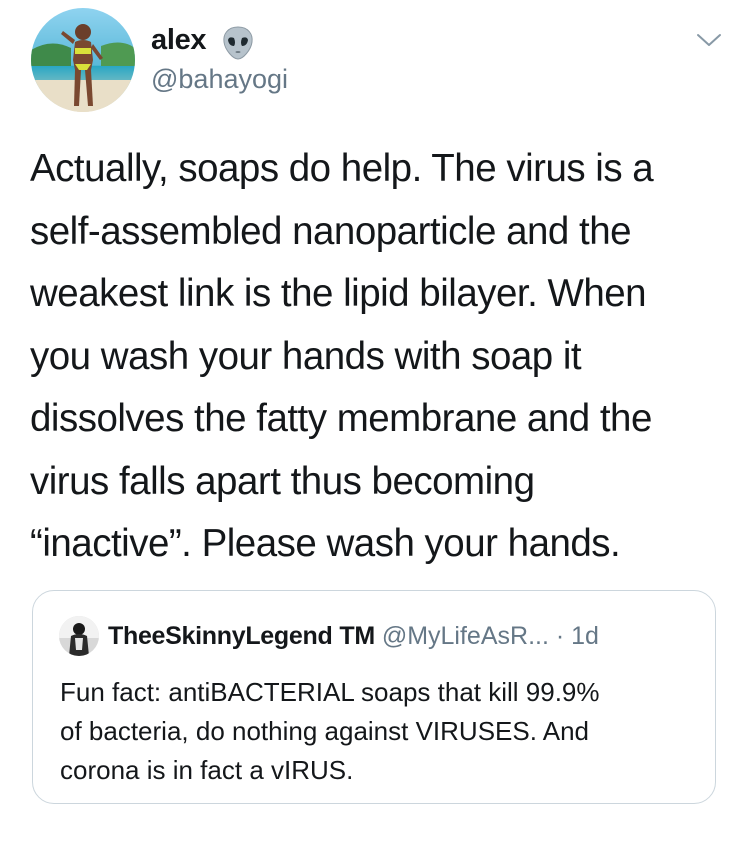  What do you see at coordinates (282, 481) in the screenshot?
I see `tweet-line: virus falls apart thus becoming` at bounding box center [282, 481].